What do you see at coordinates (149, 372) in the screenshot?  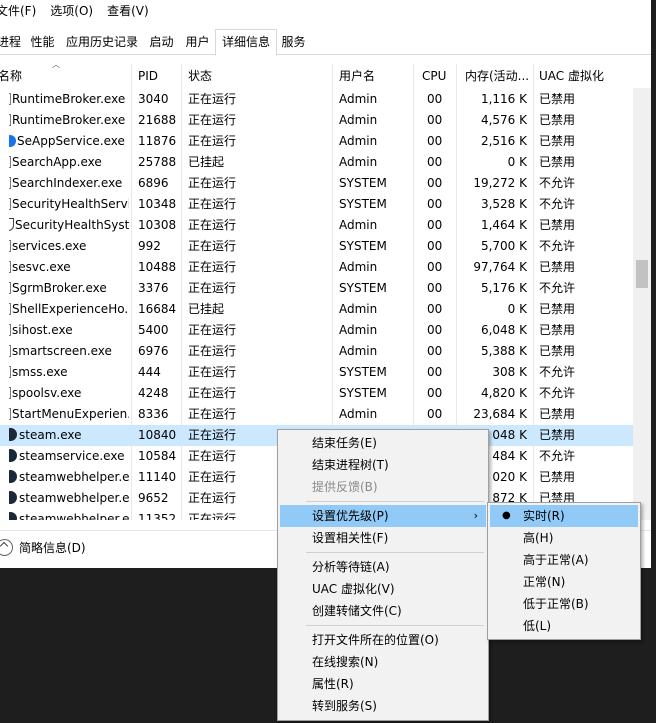 I see `process-pid: 444` at bounding box center [149, 372].